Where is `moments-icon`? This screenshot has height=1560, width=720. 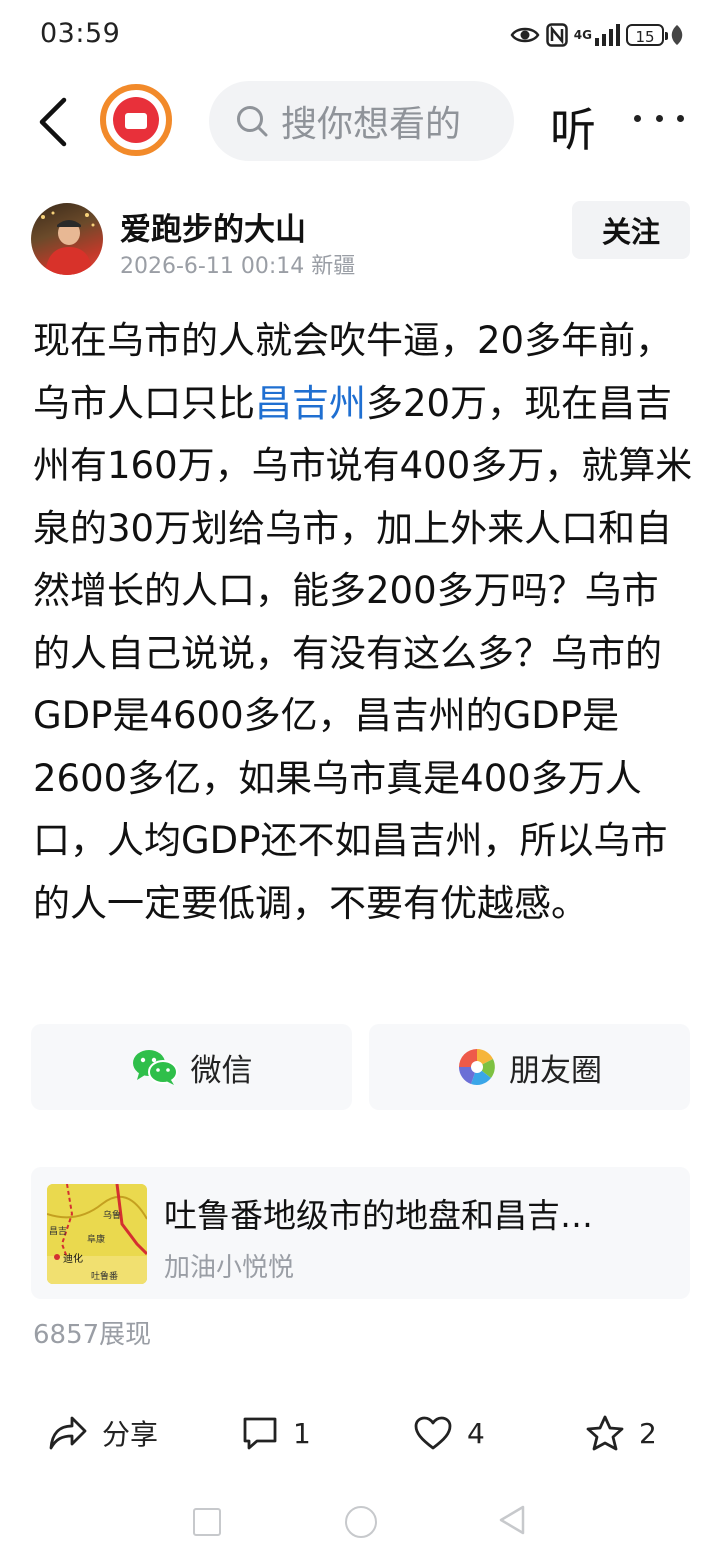 moments-icon is located at coordinates (476, 1067).